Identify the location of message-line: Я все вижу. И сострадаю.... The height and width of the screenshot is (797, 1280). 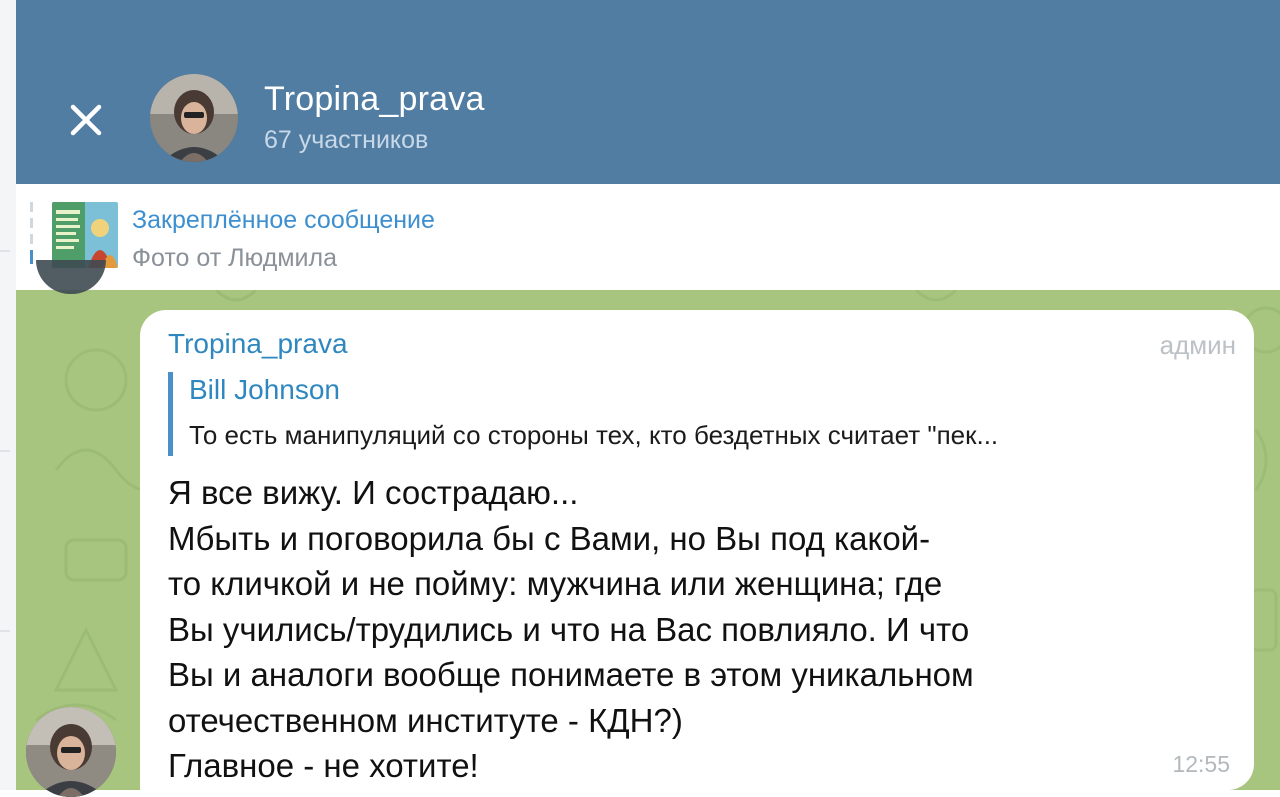
(373, 492).